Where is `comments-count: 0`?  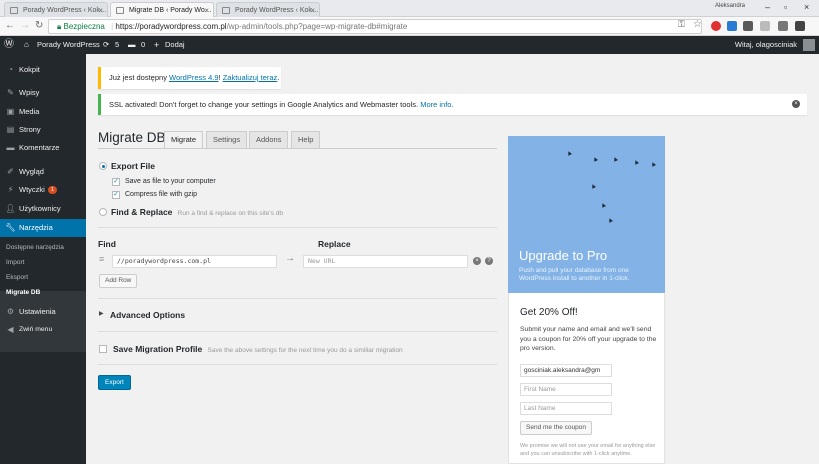
comments-count: 0 is located at coordinates (143, 45).